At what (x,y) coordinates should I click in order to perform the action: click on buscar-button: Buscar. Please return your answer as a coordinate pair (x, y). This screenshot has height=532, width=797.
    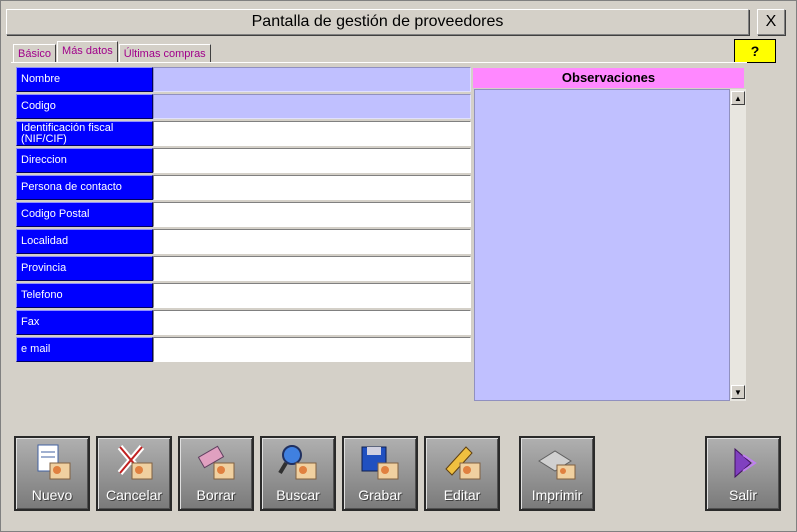
    Looking at the image, I should click on (298, 473).